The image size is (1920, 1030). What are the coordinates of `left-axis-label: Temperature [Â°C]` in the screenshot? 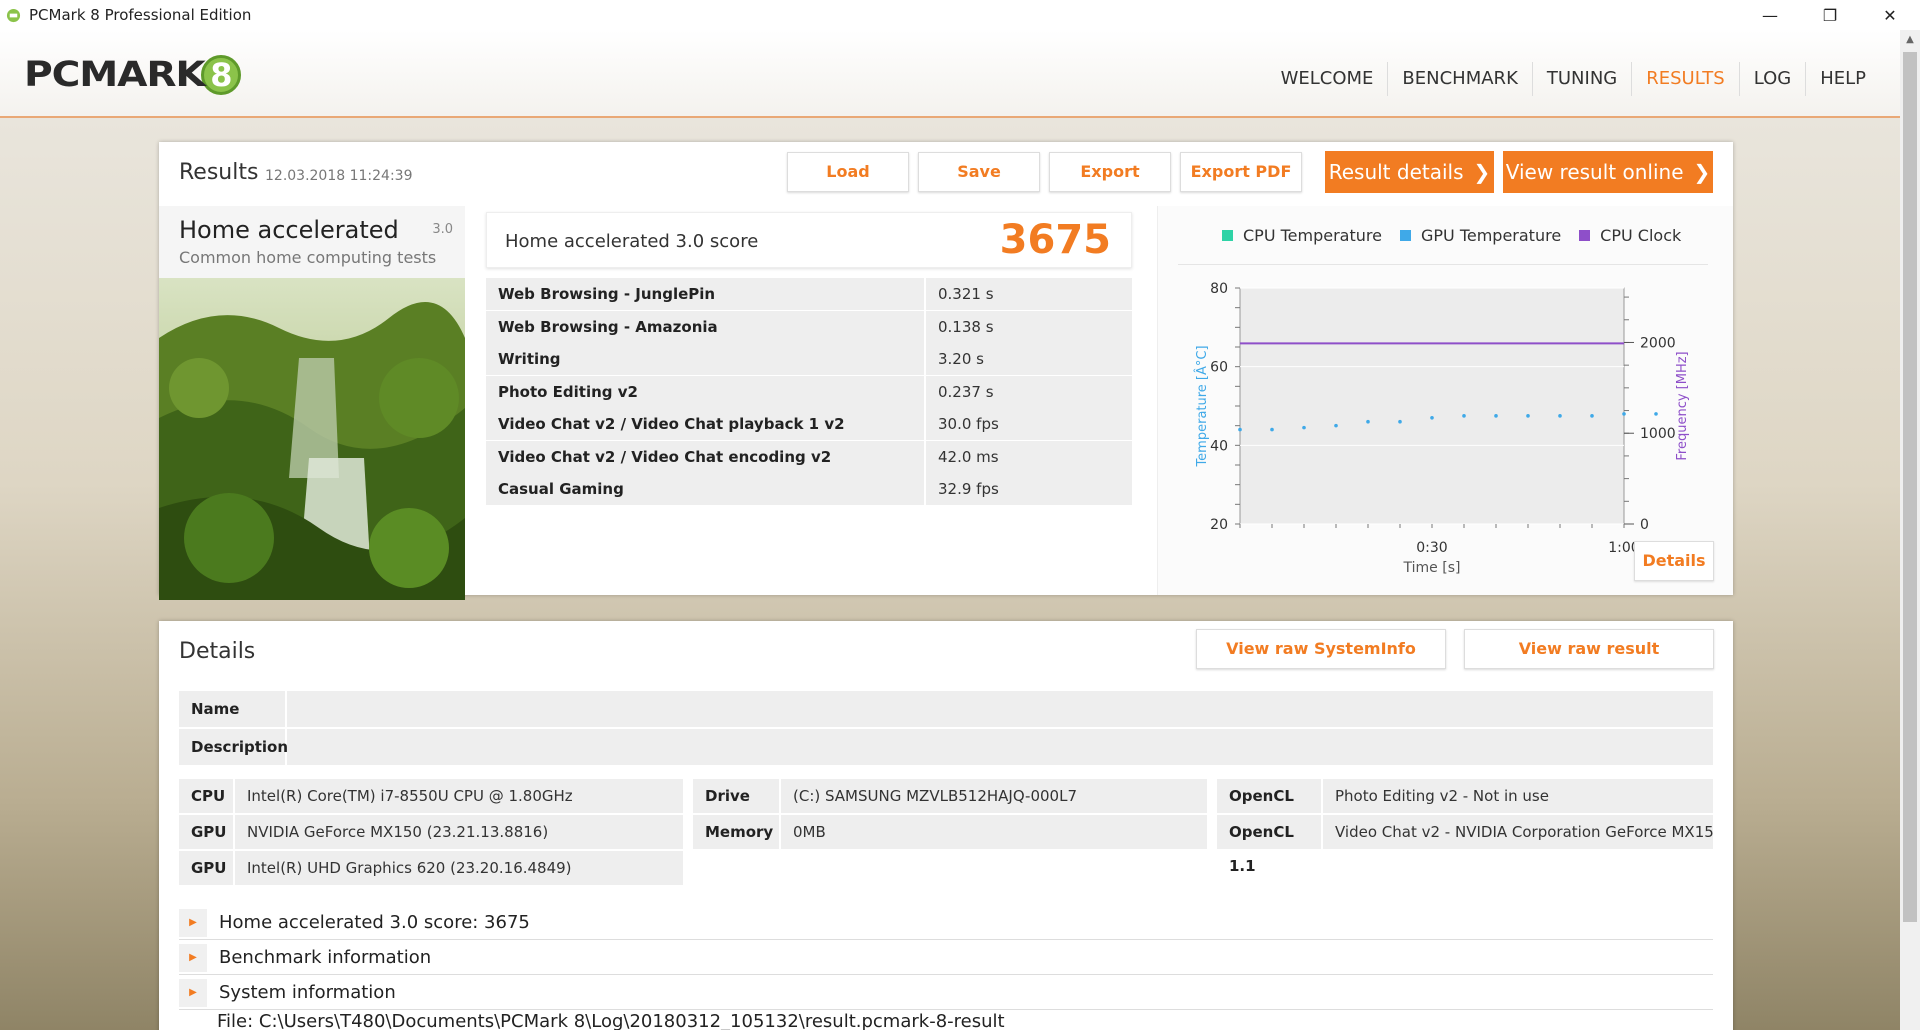 It's located at (1202, 406).